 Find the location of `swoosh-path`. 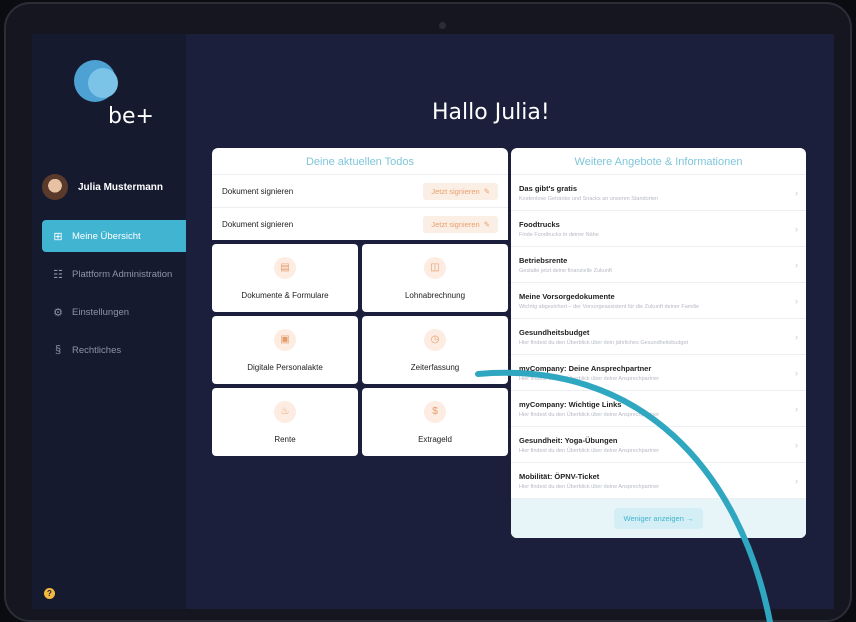

swoosh-path is located at coordinates (624, 495).